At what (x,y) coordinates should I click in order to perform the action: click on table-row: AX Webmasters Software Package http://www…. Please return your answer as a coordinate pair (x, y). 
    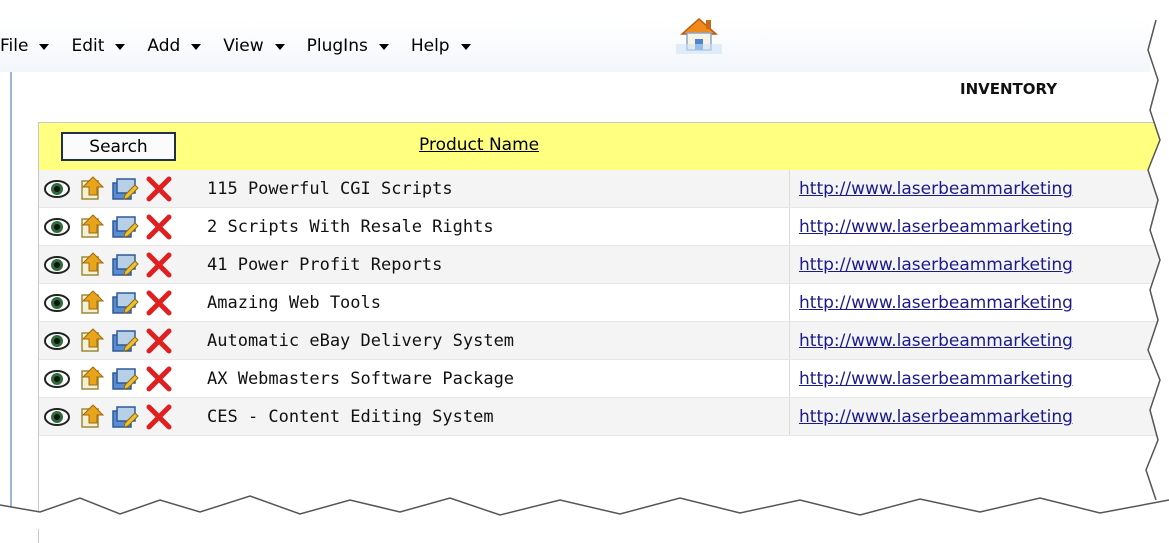
    Looking at the image, I should click on (604, 379).